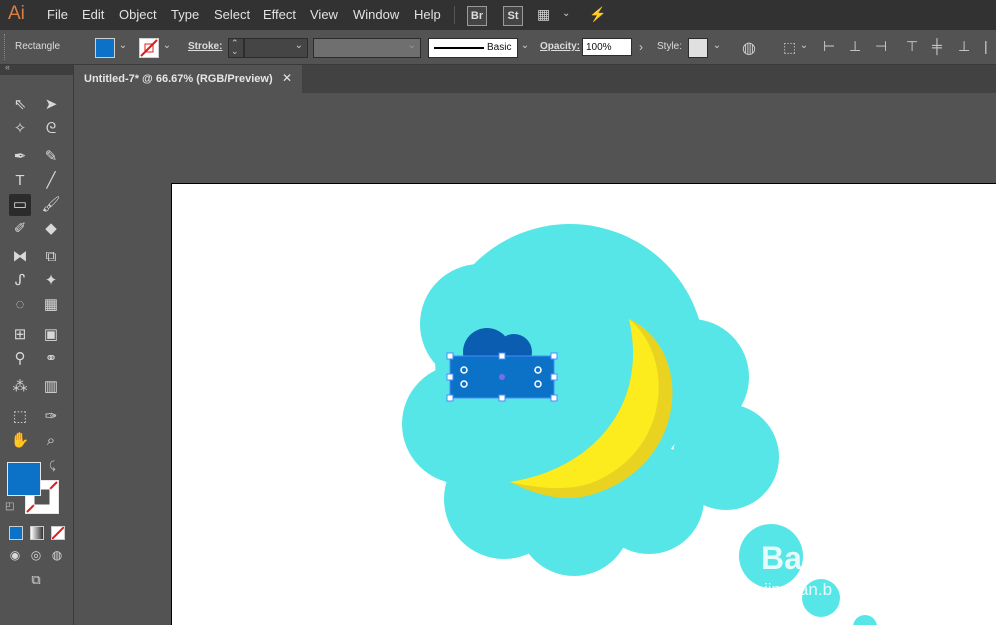 This screenshot has width=996, height=625. What do you see at coordinates (16, 533) in the screenshot?
I see `color-mode-icon` at bounding box center [16, 533].